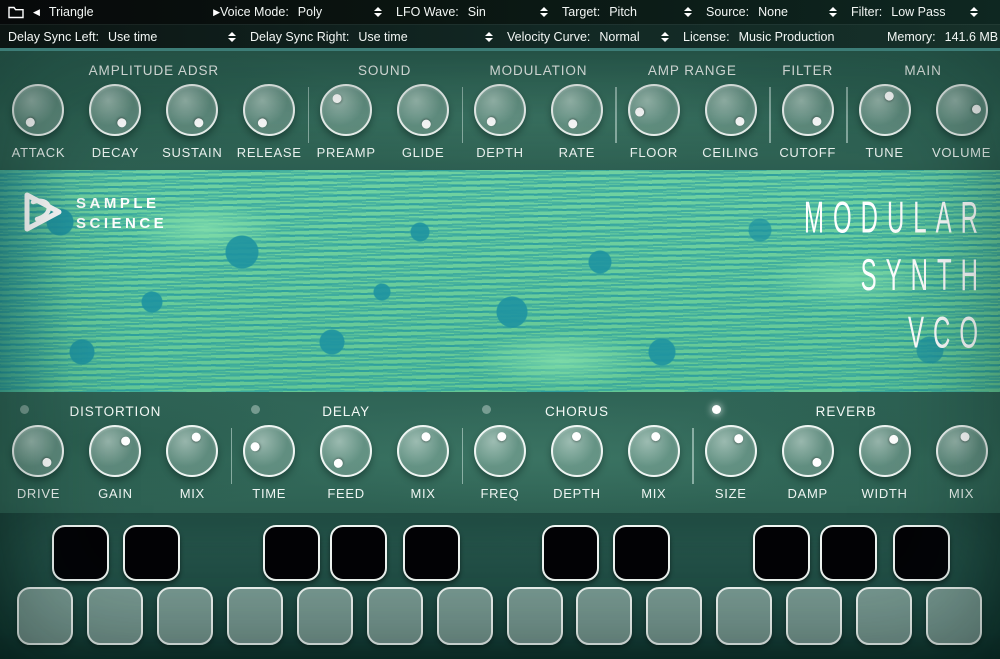 This screenshot has width=1000, height=659. I want to click on menu-item-label: Target:, so click(581, 12).